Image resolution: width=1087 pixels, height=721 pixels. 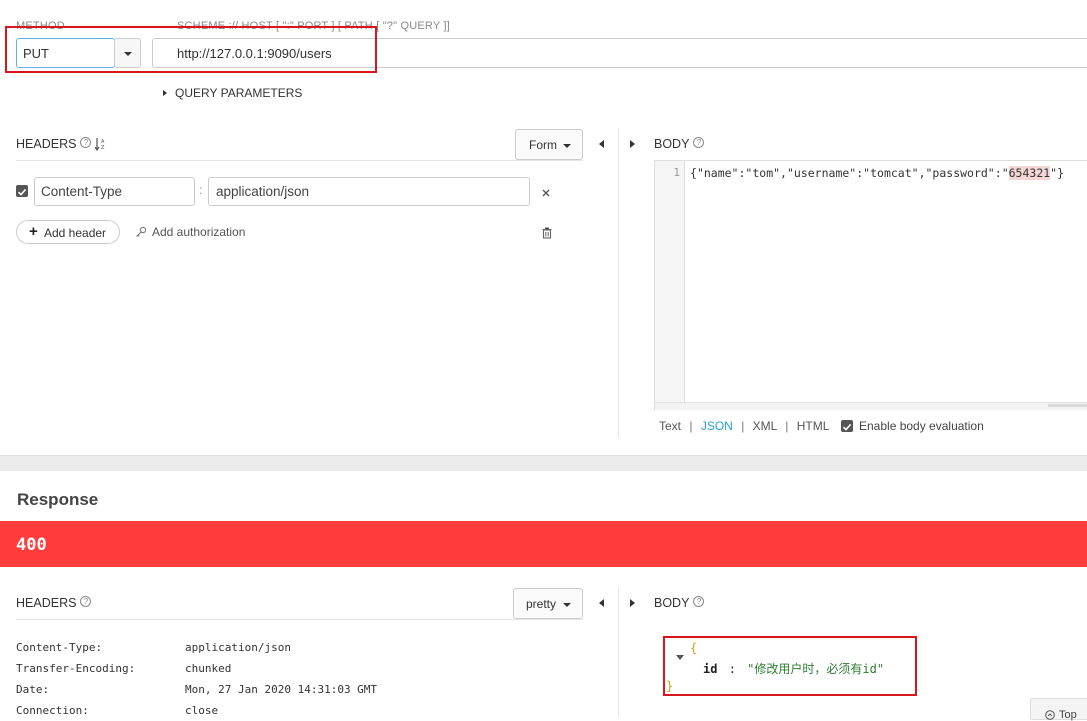 I want to click on scrollbar-thumb, so click(x=1067, y=405).